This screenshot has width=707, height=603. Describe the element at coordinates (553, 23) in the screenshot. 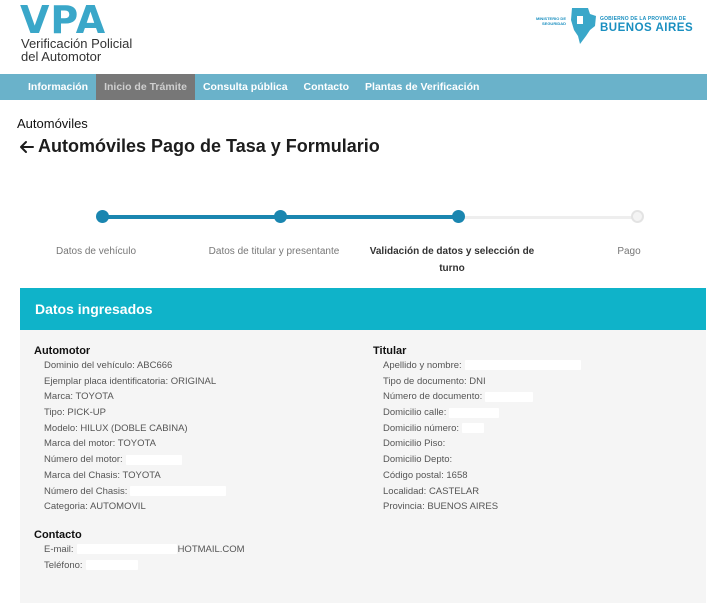

I see `ministry-line-2: SEGURIDAD` at that location.